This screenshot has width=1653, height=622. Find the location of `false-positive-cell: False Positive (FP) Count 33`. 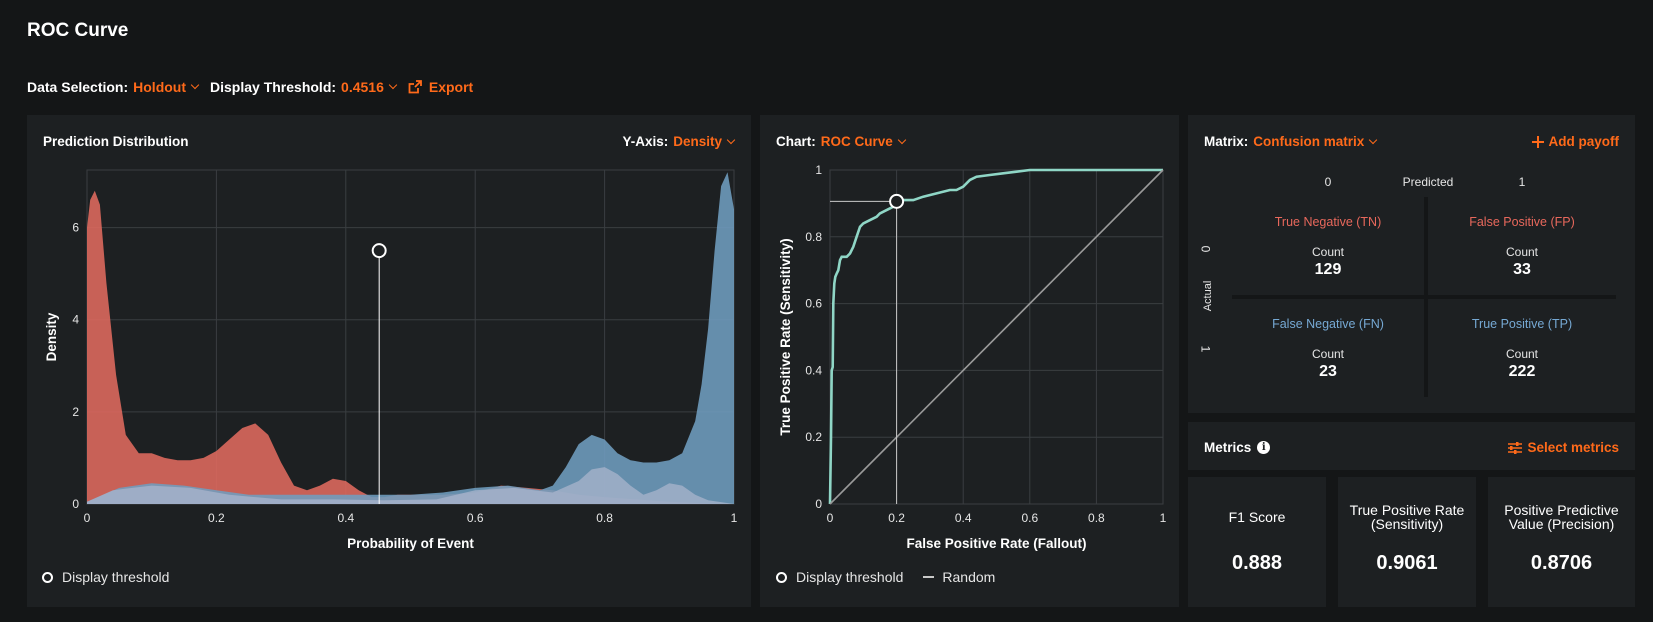

false-positive-cell: False Positive (FP) Count 33 is located at coordinates (1522, 247).